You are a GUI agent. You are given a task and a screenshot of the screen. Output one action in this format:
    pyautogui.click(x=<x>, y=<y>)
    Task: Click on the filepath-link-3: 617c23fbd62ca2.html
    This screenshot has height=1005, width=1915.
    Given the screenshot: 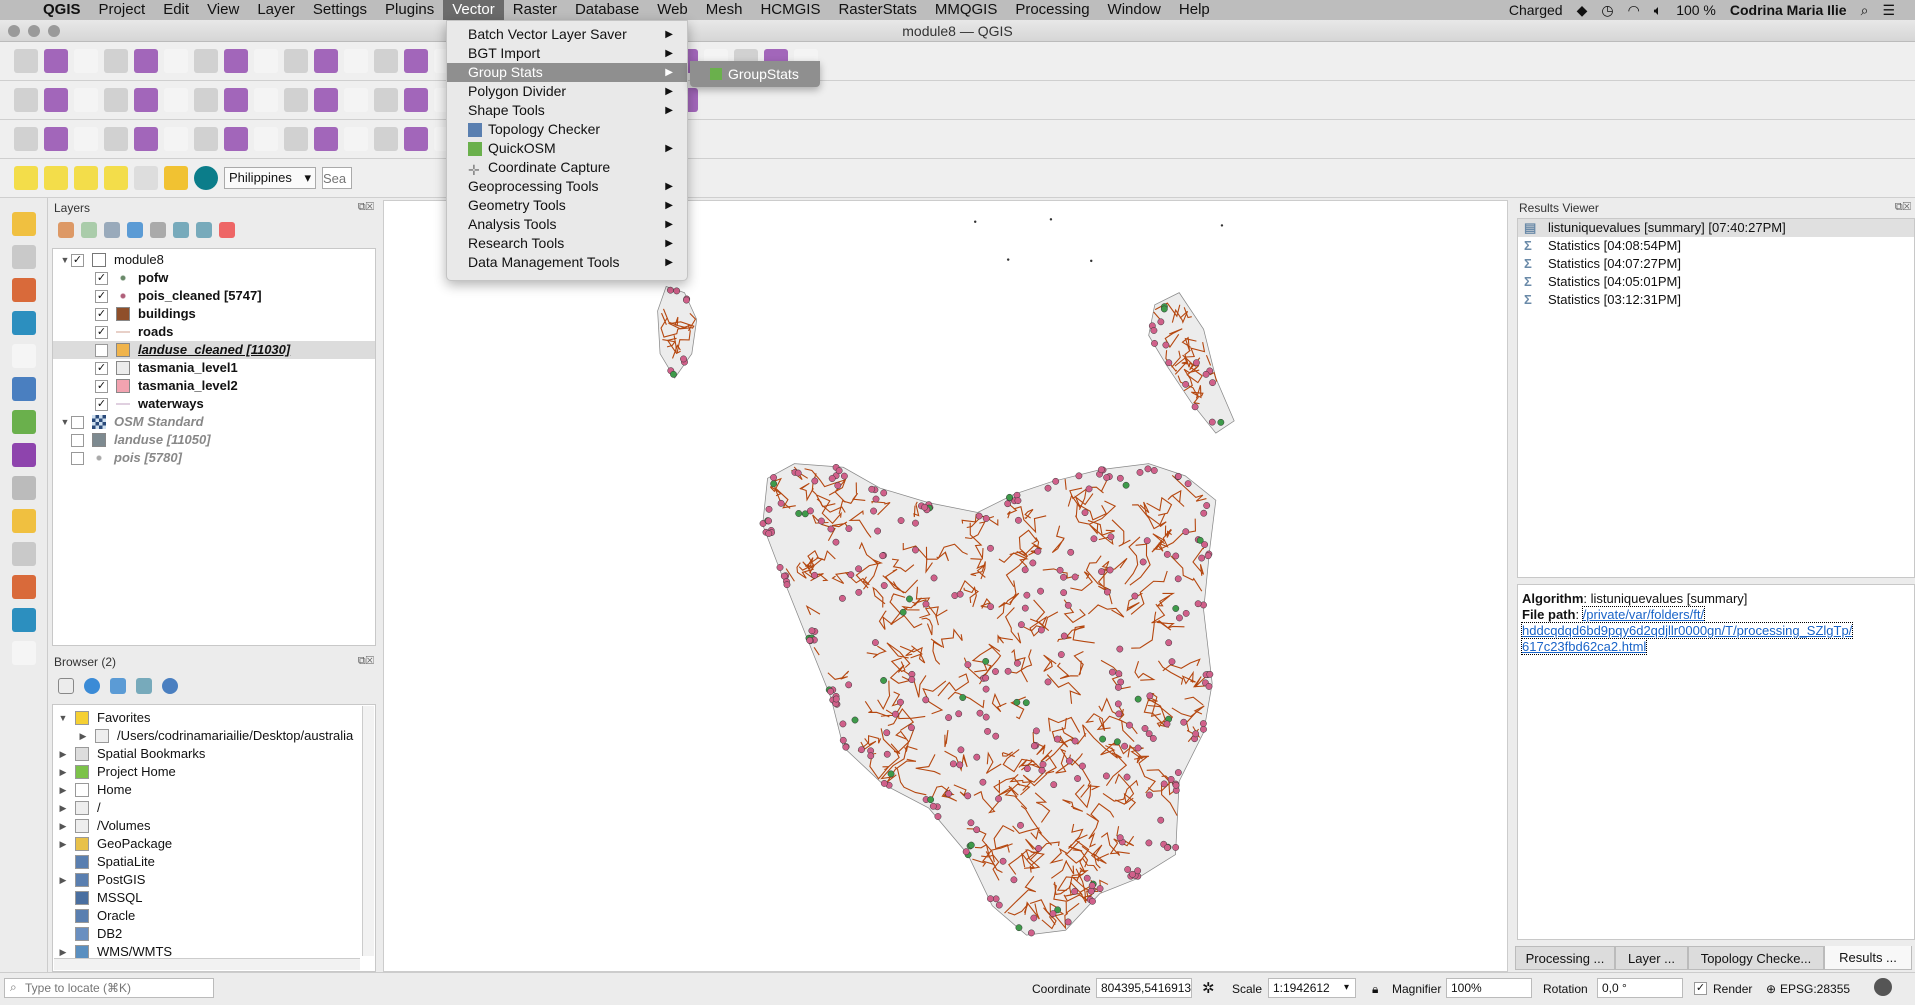 What is the action you would take?
    pyautogui.click(x=1584, y=646)
    